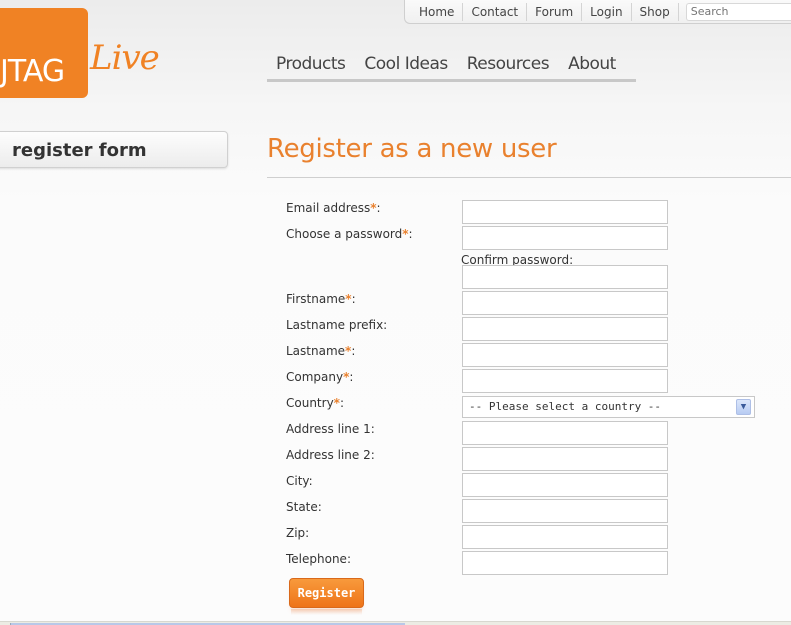 The width and height of the screenshot is (791, 625). I want to click on sidebar-title: register form, so click(114, 149).